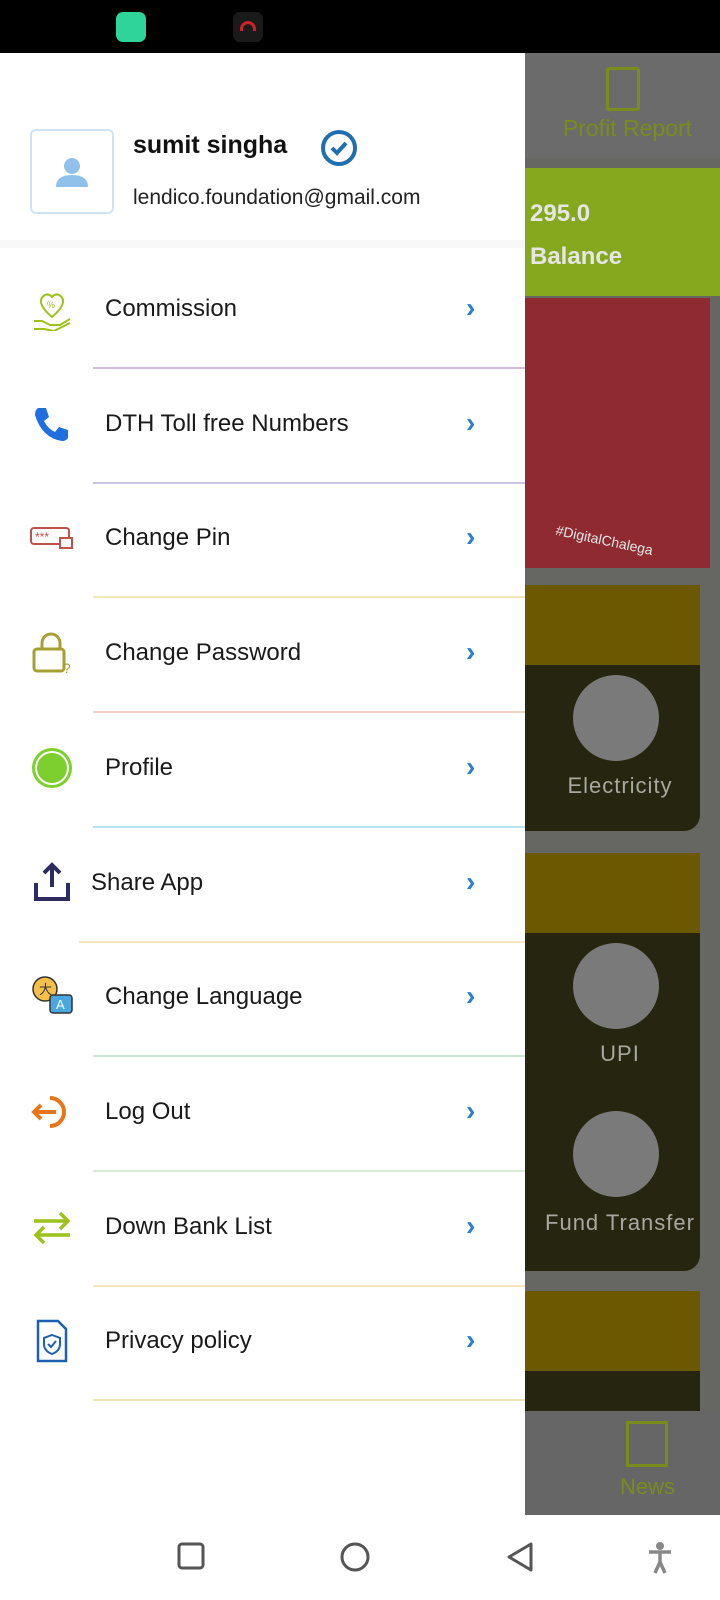  Describe the element at coordinates (204, 997) in the screenshot. I see `drawer-item-label: Change Language` at that location.